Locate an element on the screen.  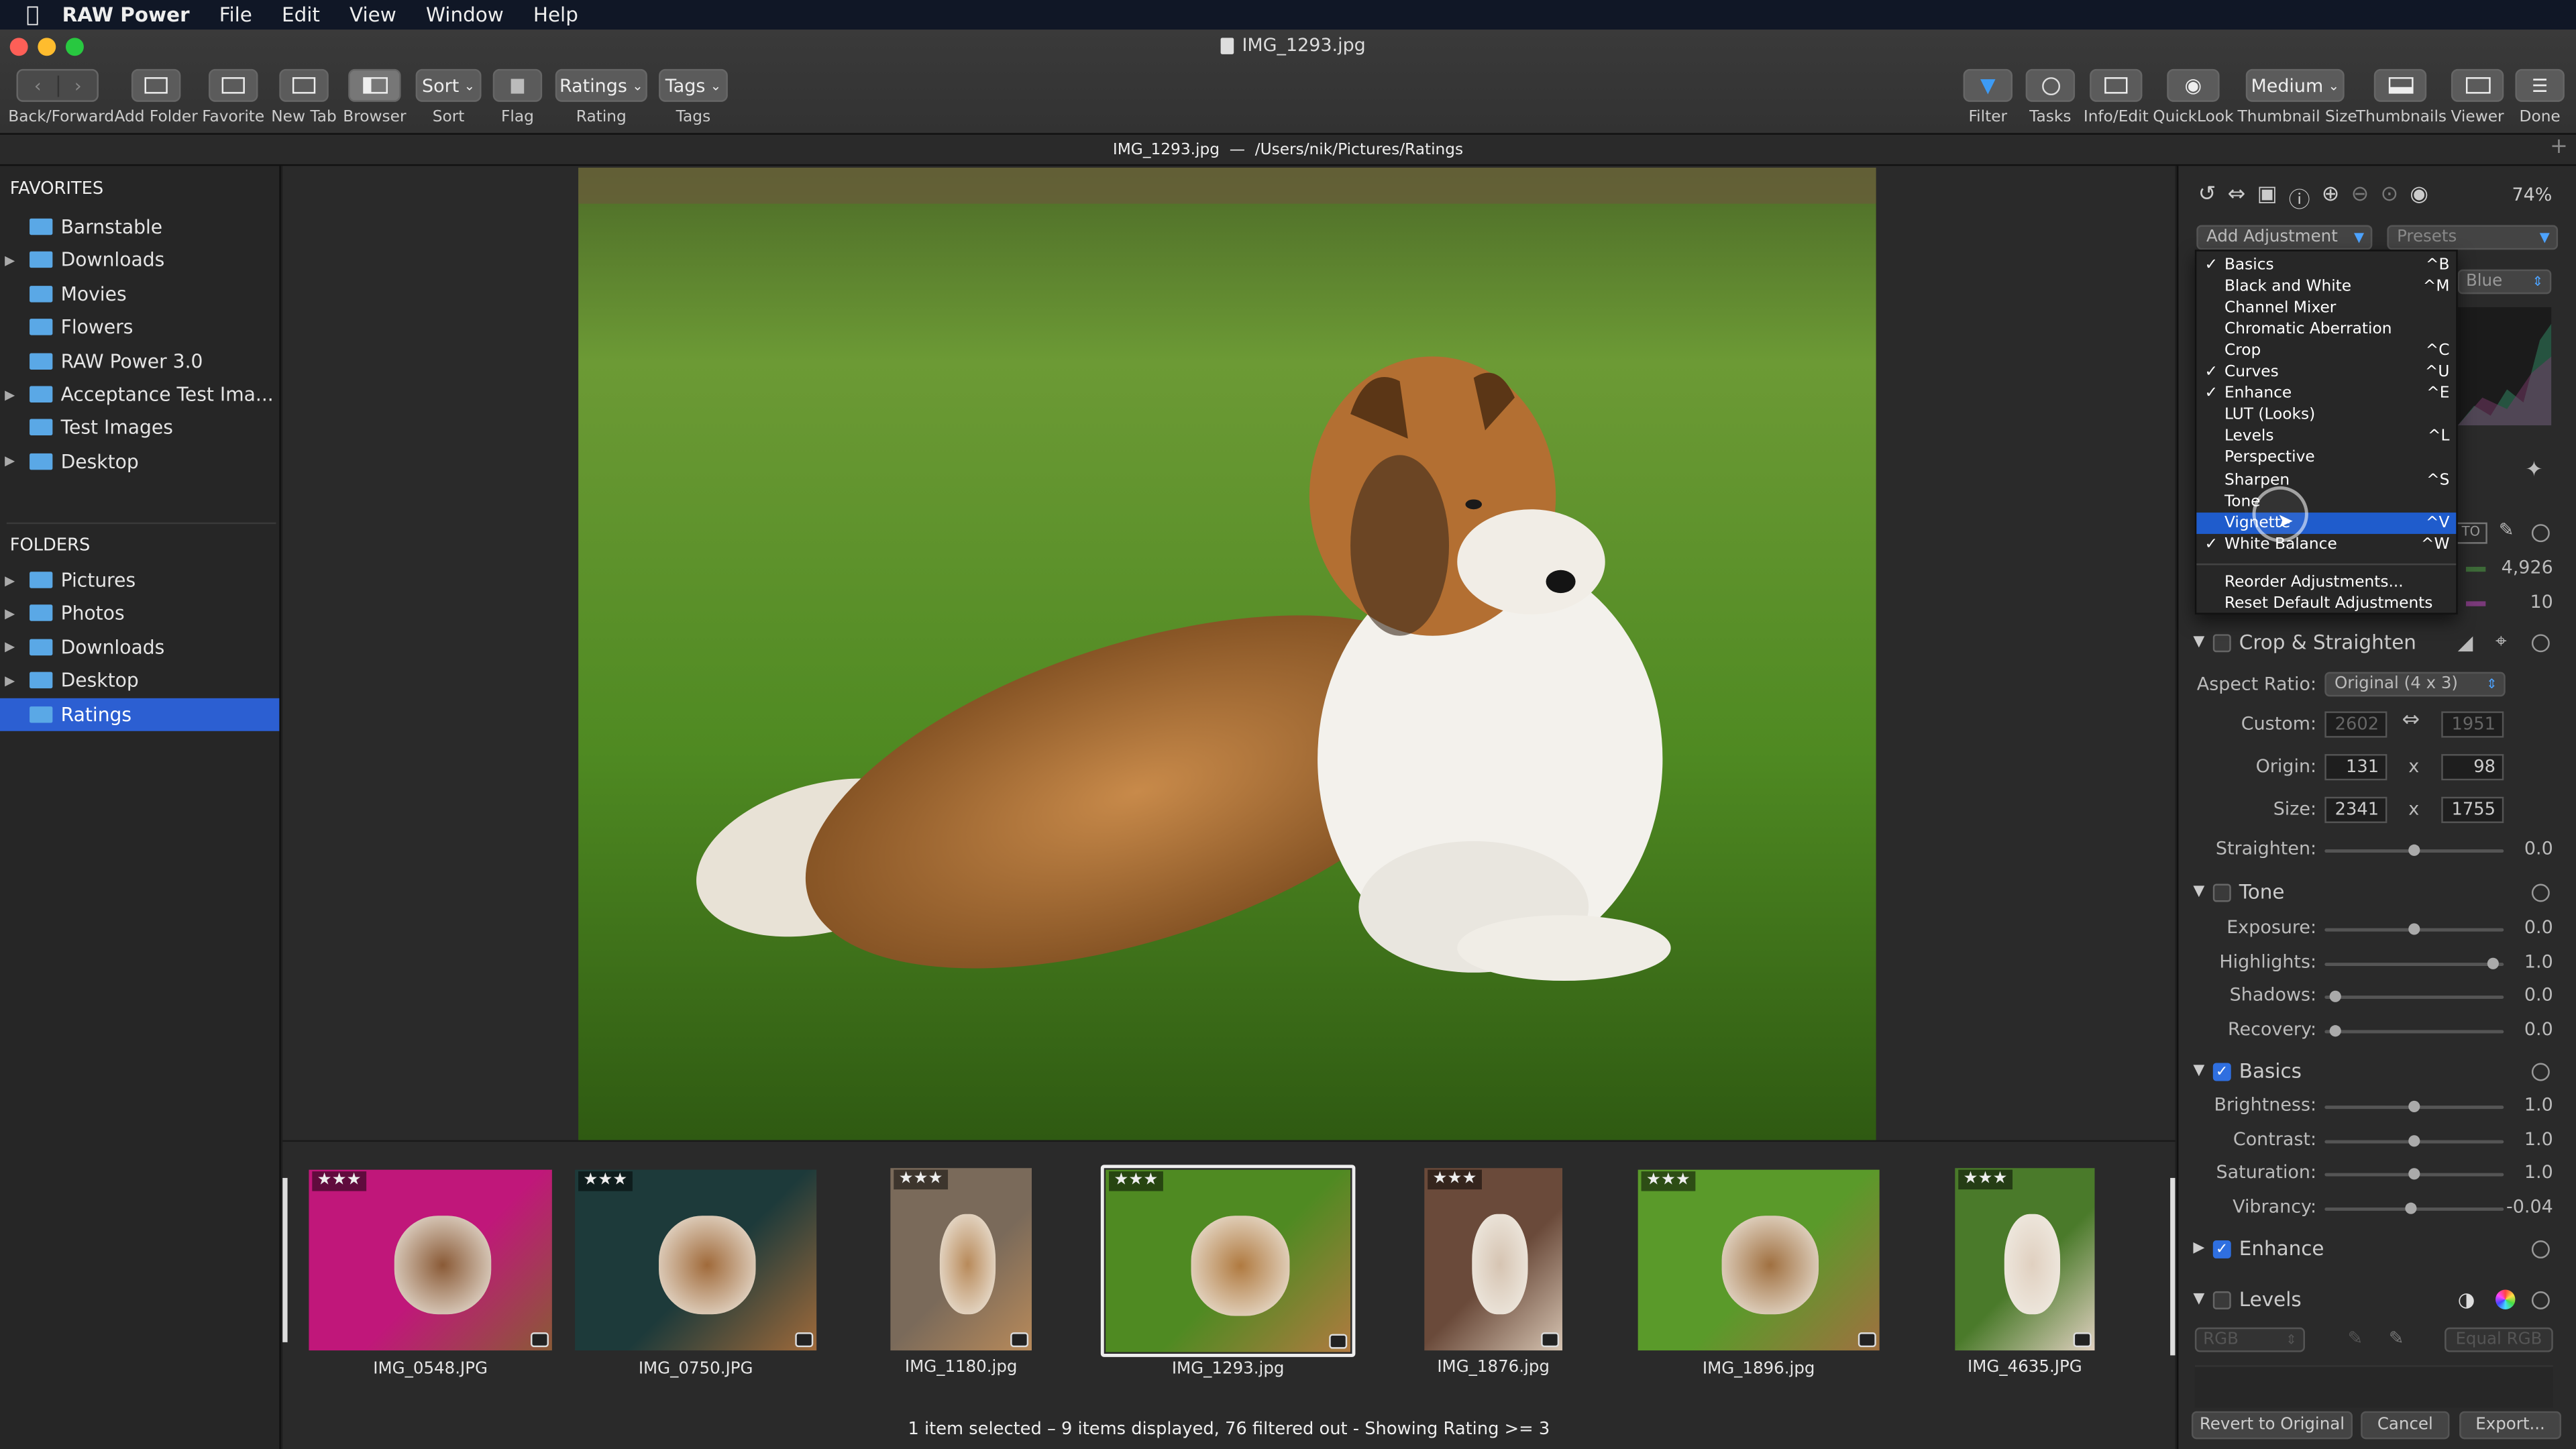
levels-channel-select: RGB ⇕ is located at coordinates (2249, 1339).